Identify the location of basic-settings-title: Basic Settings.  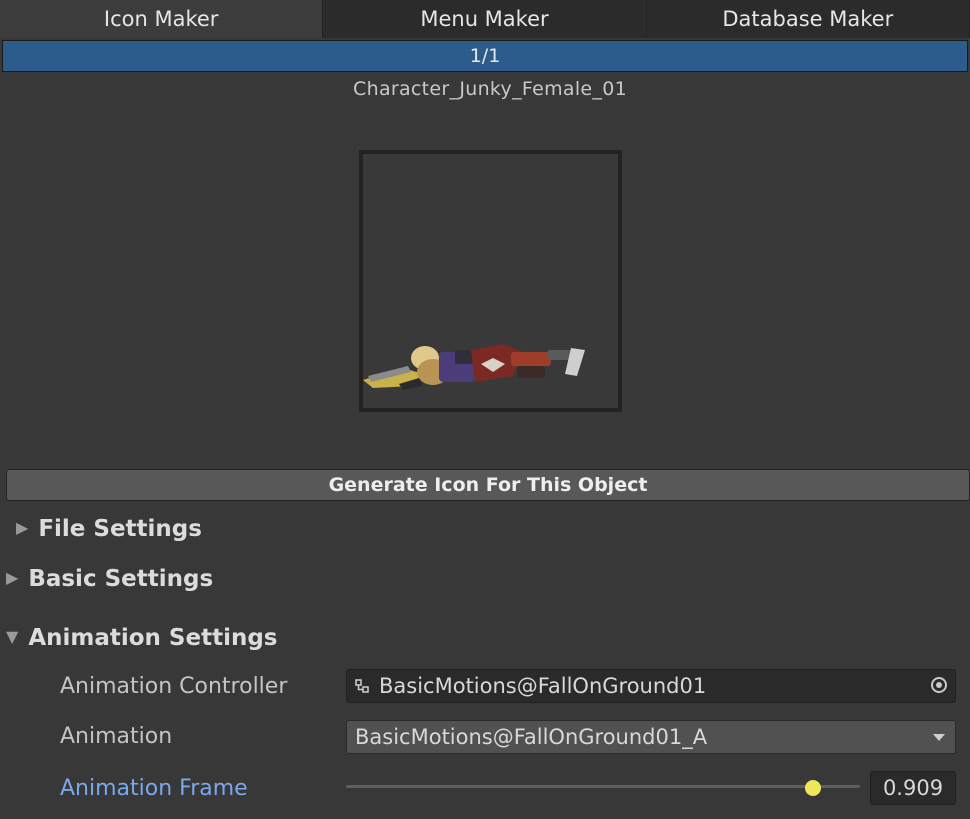
(121, 579).